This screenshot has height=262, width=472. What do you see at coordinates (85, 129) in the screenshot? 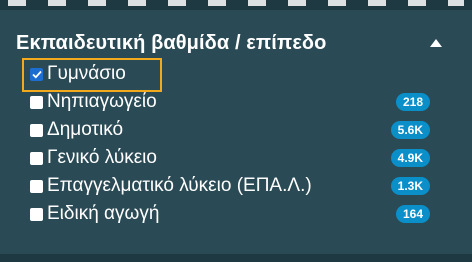
I see `filter-option-label: Δημοτικό` at bounding box center [85, 129].